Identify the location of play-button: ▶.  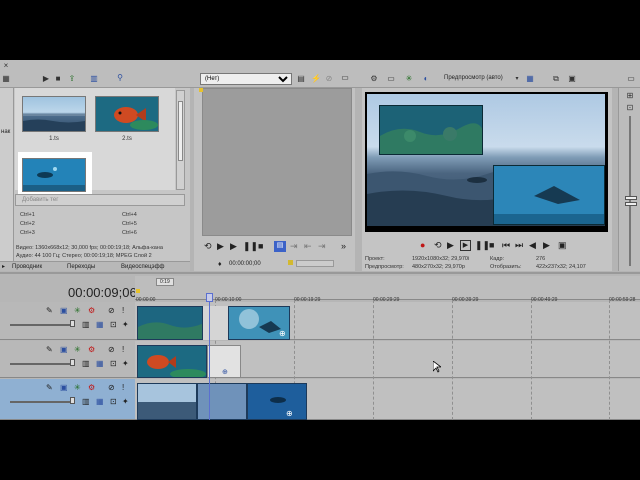
(465, 245).